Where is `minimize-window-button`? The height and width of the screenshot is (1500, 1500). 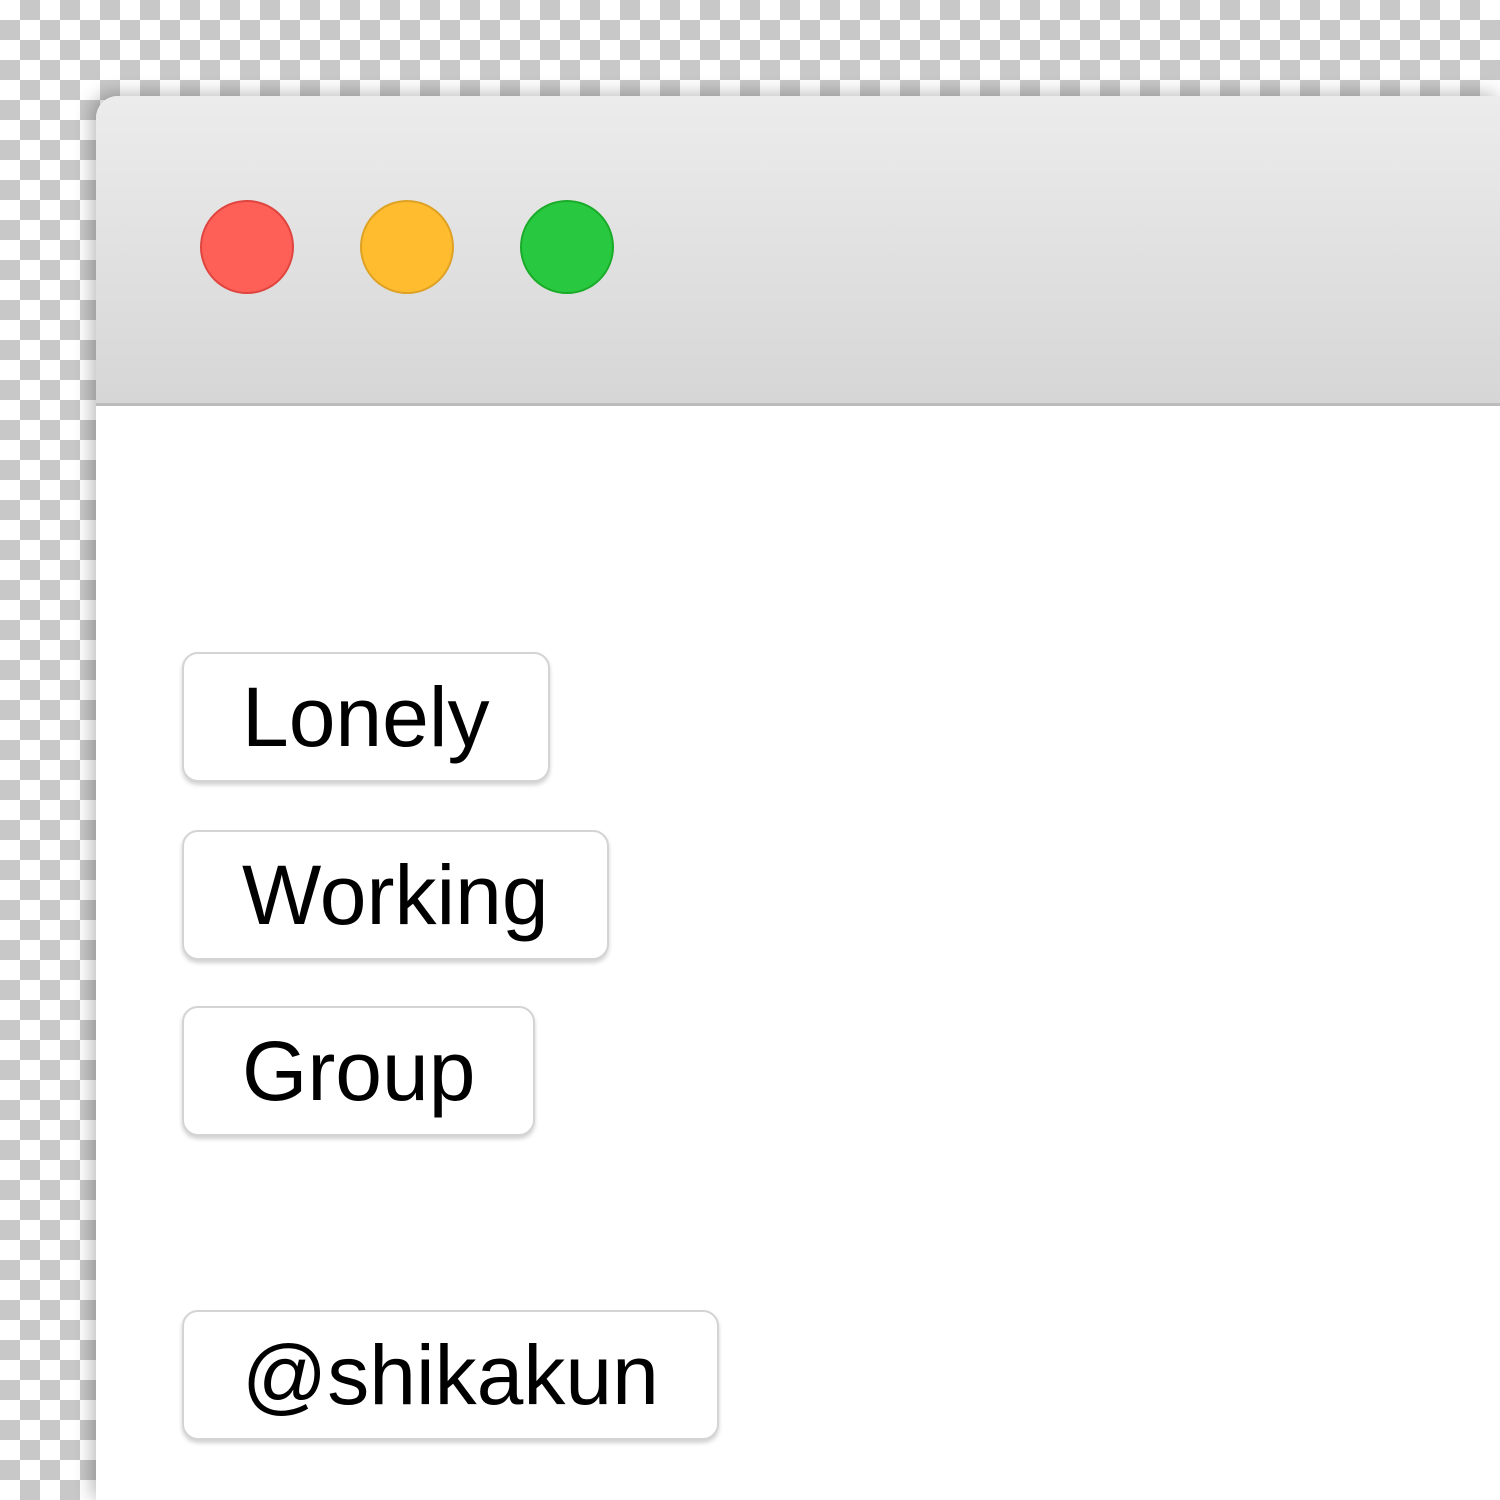 minimize-window-button is located at coordinates (407, 247).